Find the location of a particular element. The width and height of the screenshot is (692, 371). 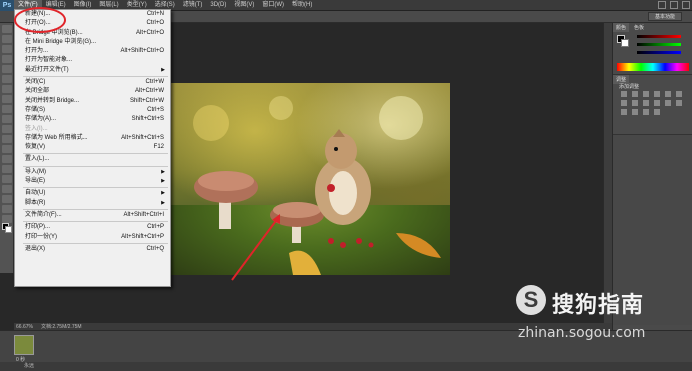

loop-option: 永远 is located at coordinates (29, 366).